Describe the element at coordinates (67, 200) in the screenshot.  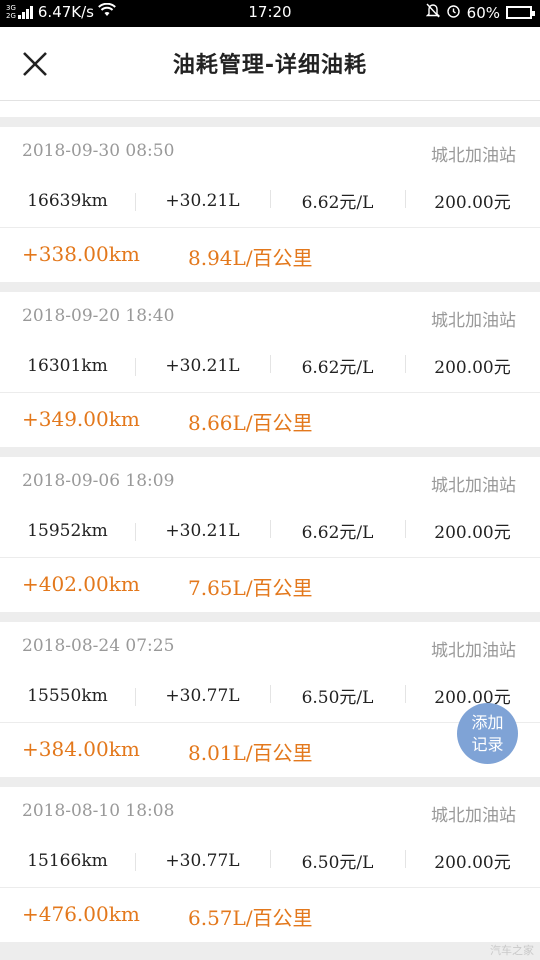
I see `record-odometer: 16639km` at that location.